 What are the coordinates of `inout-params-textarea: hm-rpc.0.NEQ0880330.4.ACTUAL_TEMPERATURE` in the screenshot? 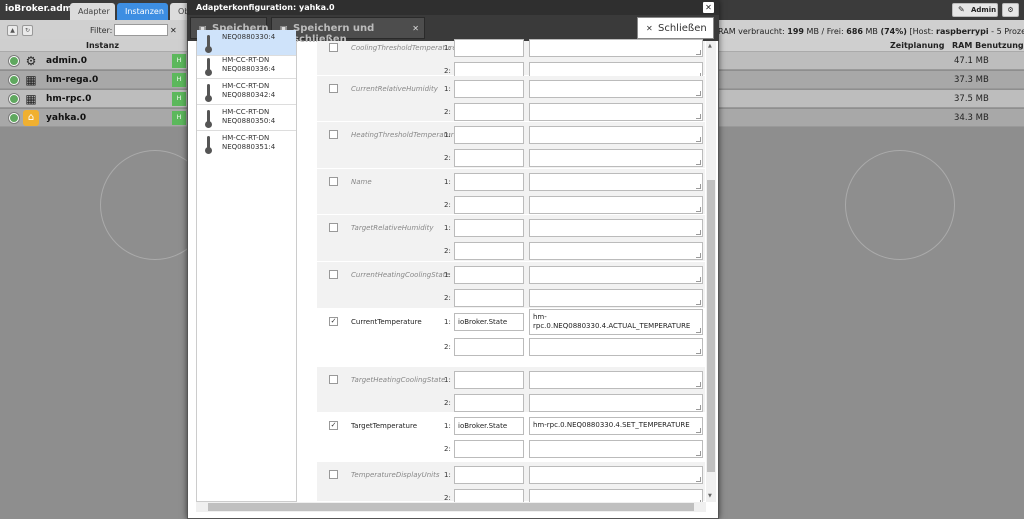 It's located at (616, 322).